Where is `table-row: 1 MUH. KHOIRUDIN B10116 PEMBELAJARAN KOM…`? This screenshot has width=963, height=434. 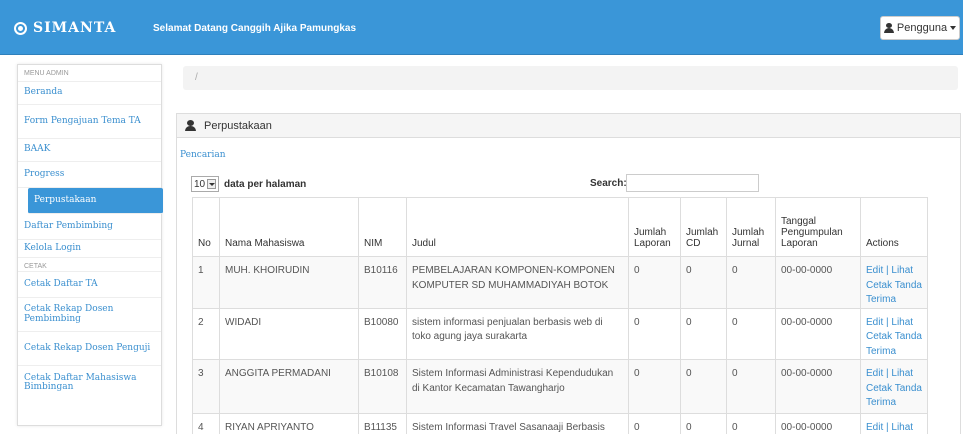 table-row: 1 MUH. KHOIRUDIN B10116 PEMBELAJARAN KOM… is located at coordinates (560, 282).